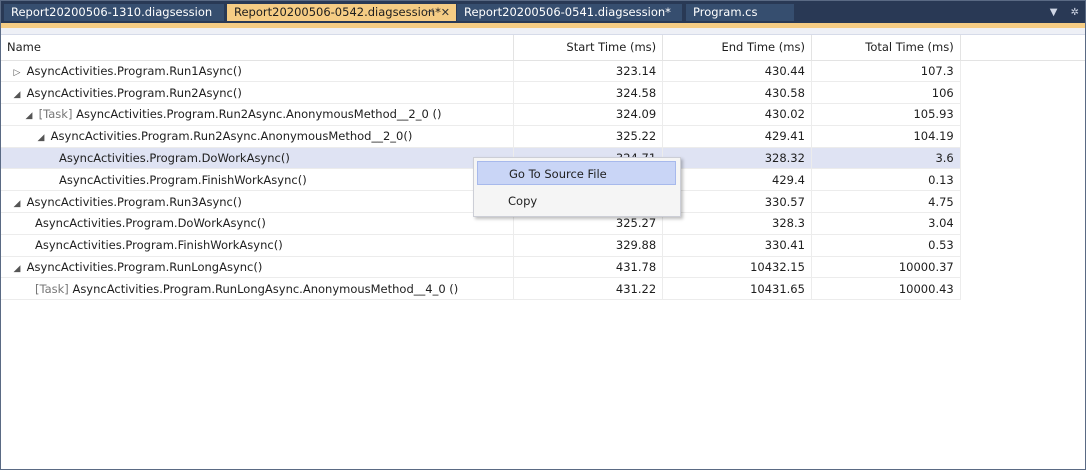  I want to click on cell-total-time: 3.6, so click(886, 158).